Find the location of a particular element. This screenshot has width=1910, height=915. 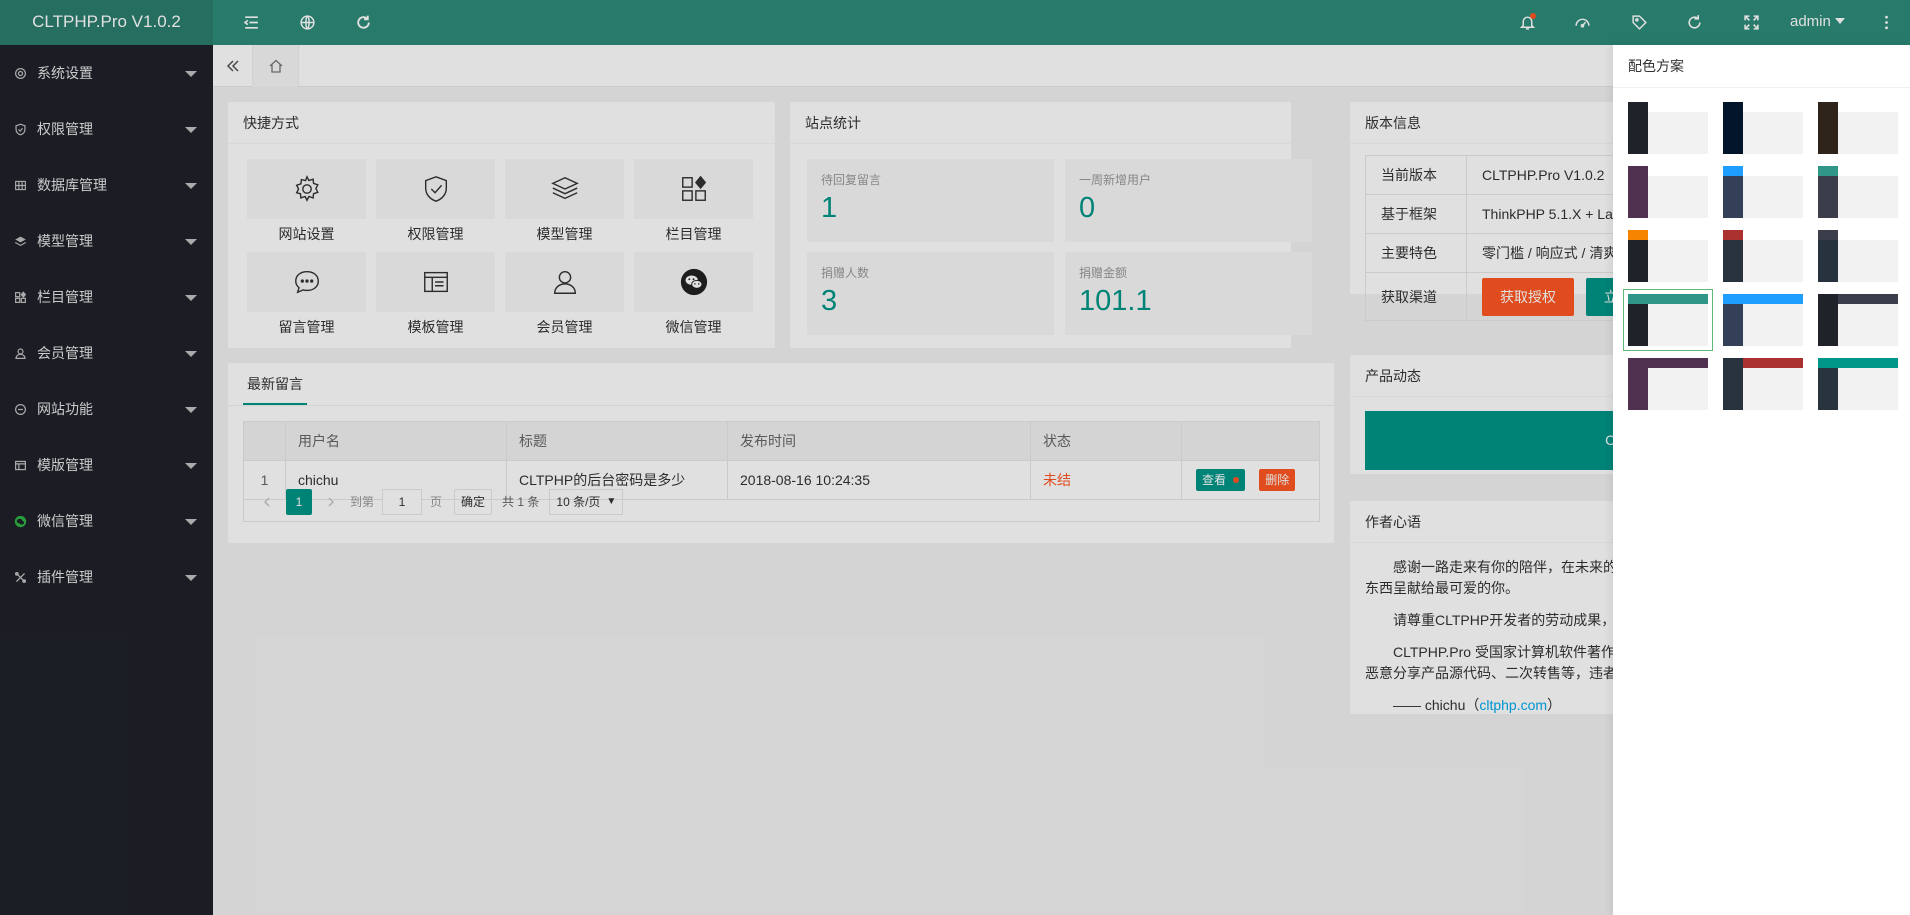

goto-page-input is located at coordinates (402, 501).